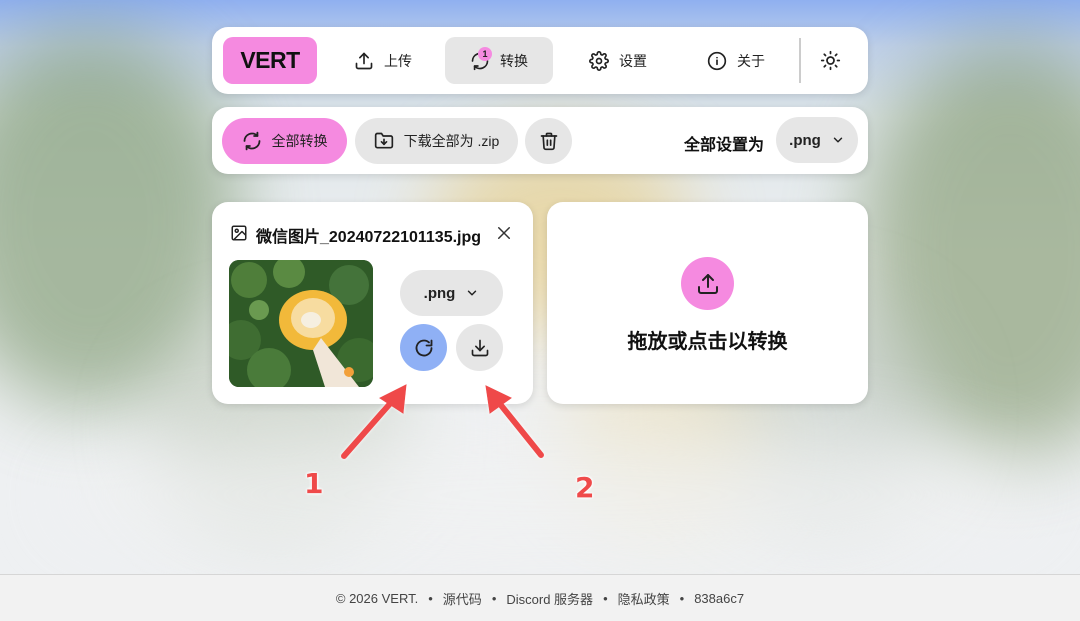 This screenshot has height=621, width=1080. I want to click on download-icon, so click(479, 347).